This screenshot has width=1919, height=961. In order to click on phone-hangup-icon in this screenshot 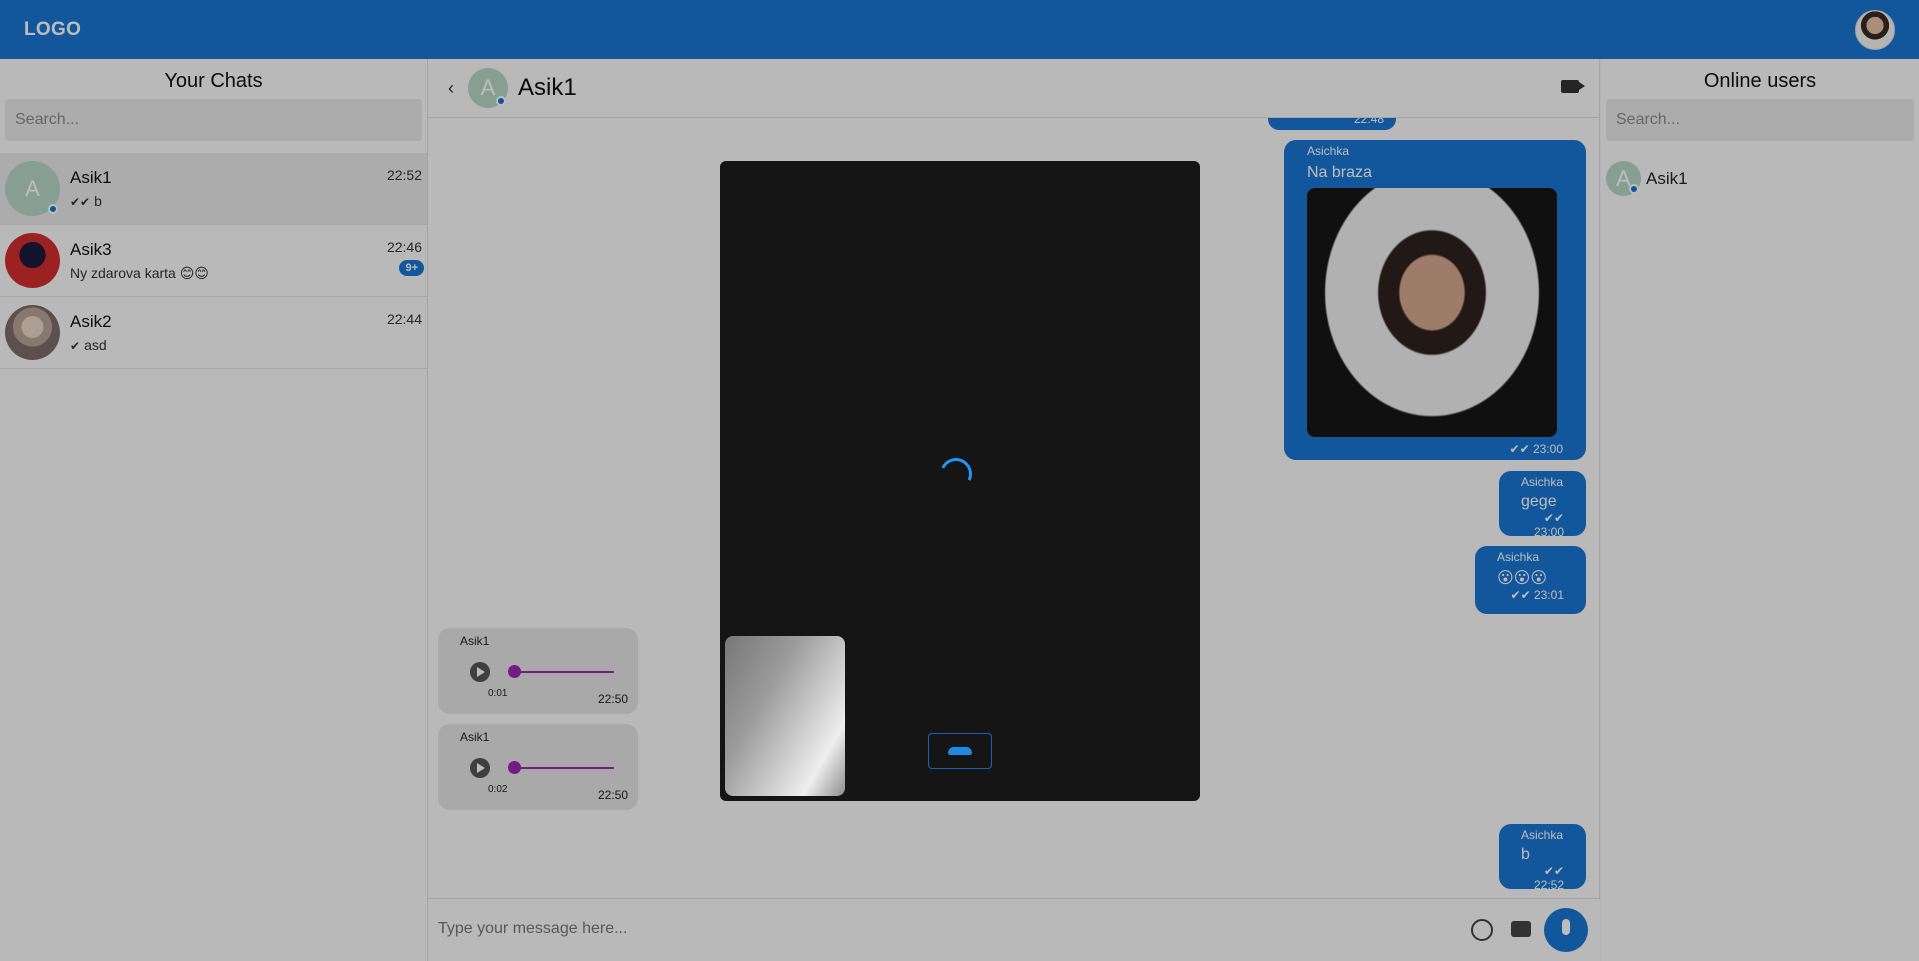, I will do `click(960, 751)`.